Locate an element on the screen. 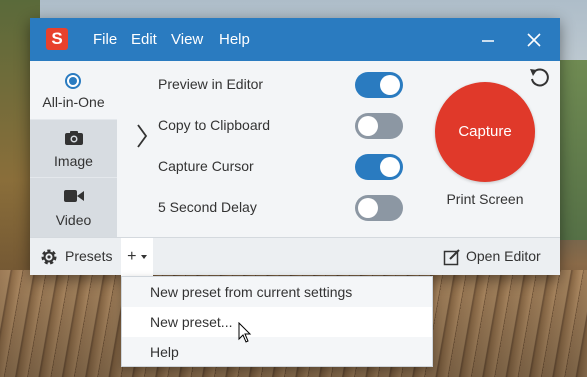  radio-selected-icon is located at coordinates (73, 81).